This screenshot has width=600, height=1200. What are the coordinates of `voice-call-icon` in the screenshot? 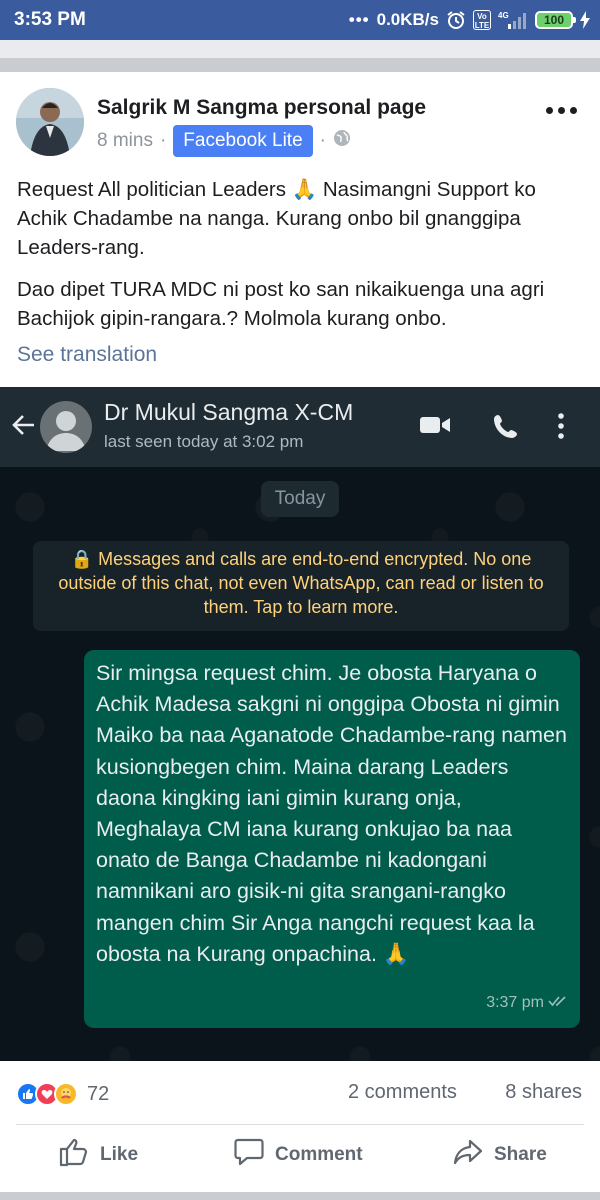 It's located at (506, 428).